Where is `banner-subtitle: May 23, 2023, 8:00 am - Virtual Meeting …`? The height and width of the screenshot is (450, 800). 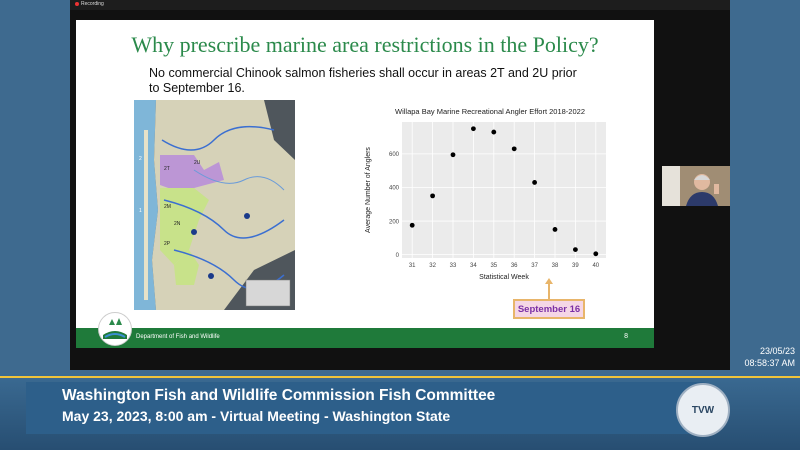 banner-subtitle: May 23, 2023, 8:00 am - Virtual Meeting … is located at coordinates (256, 416).